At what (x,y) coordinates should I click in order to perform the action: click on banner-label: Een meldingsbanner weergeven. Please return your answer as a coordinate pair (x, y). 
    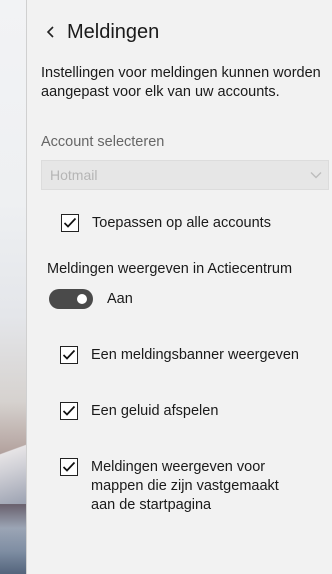
    Looking at the image, I should click on (195, 355).